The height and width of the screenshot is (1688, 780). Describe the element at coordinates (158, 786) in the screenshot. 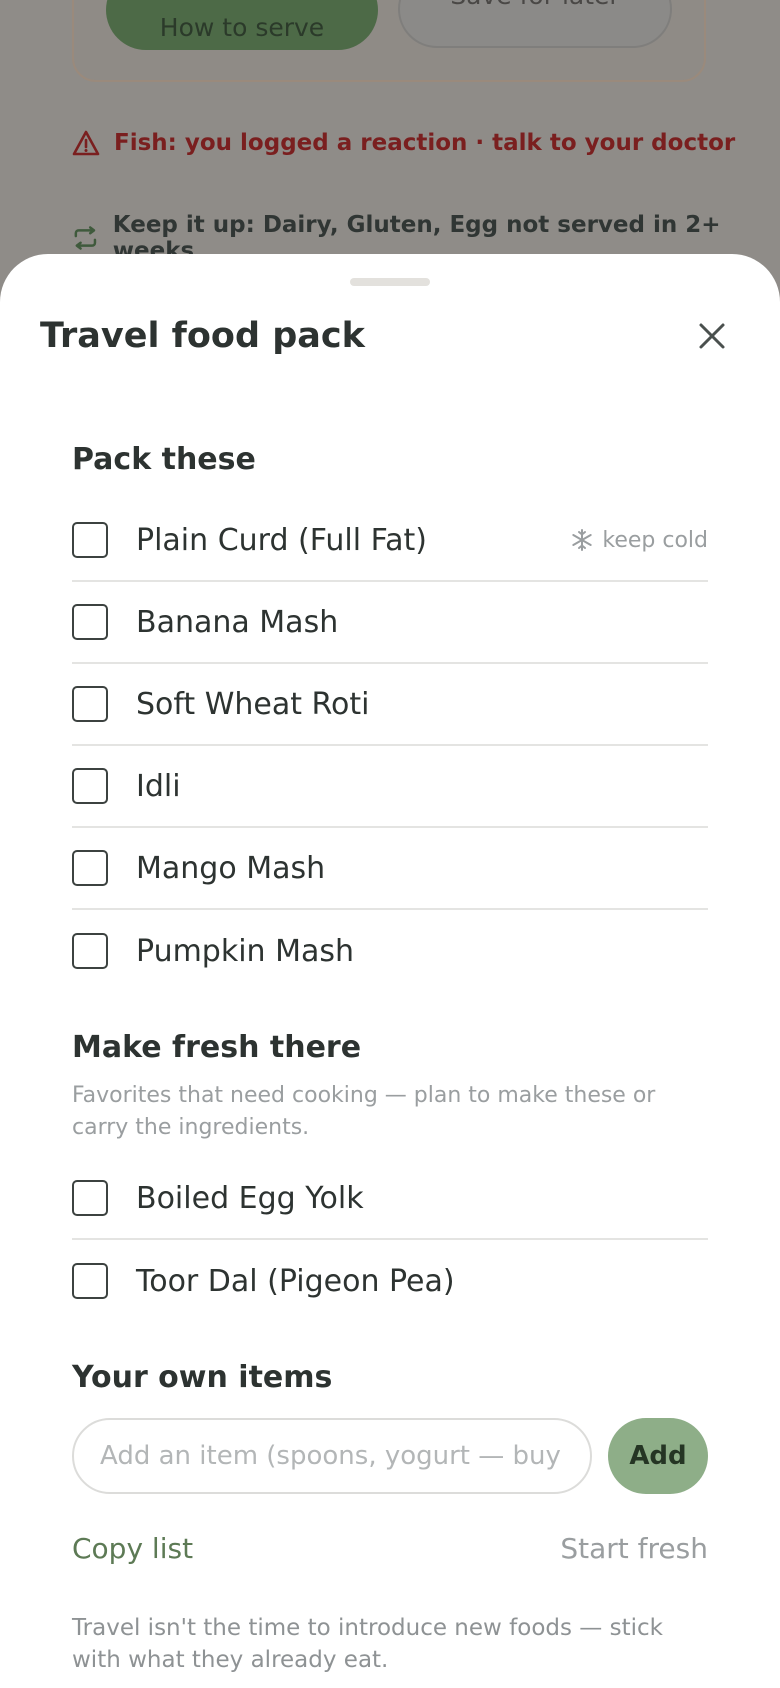

I see `pack-item-label: Idli` at that location.